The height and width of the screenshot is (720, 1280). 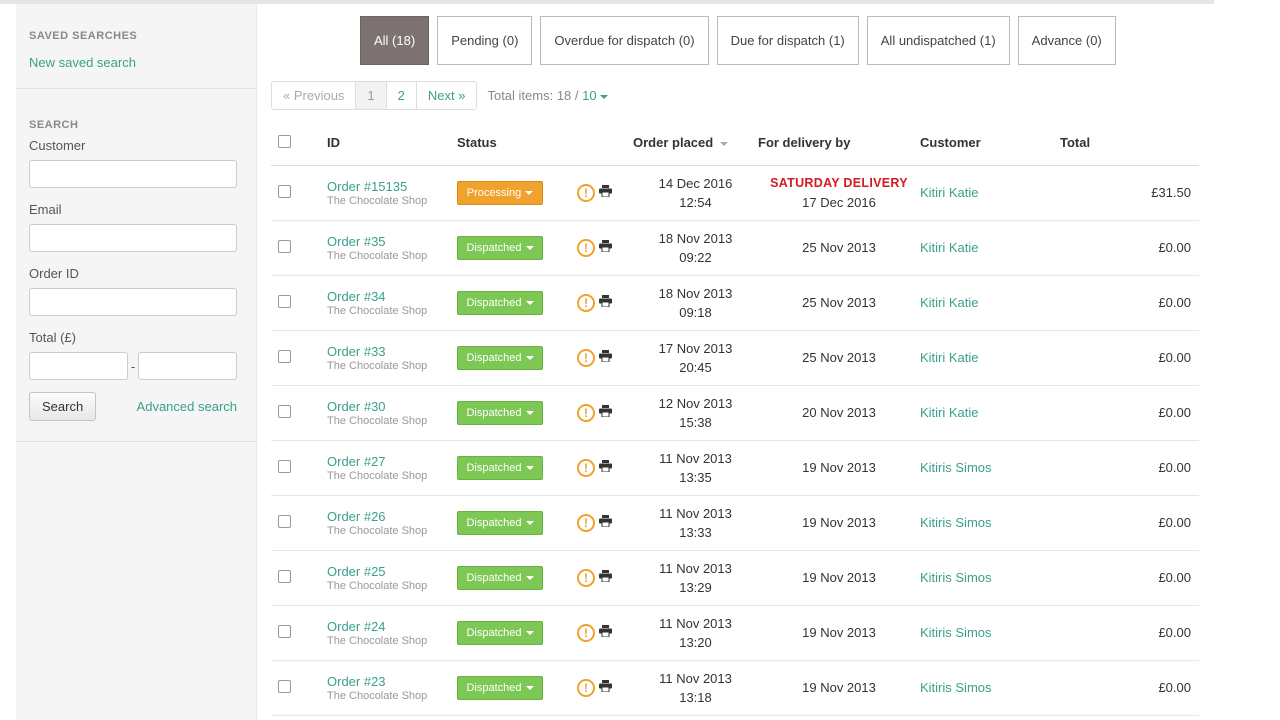 What do you see at coordinates (371, 95) in the screenshot?
I see `page-1-button: 1` at bounding box center [371, 95].